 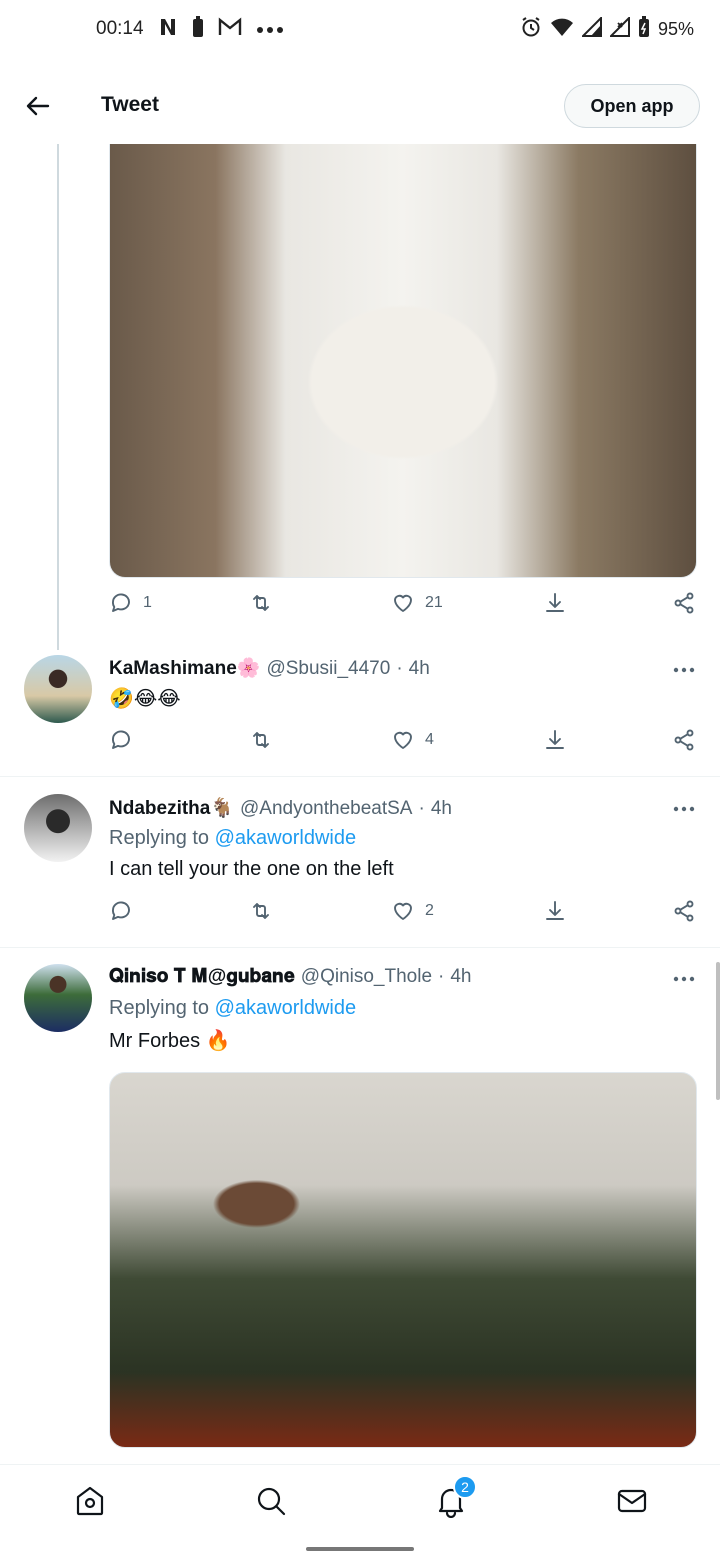 I want to click on reply-text: I can tell your the one on the left, so click(x=251, y=869).